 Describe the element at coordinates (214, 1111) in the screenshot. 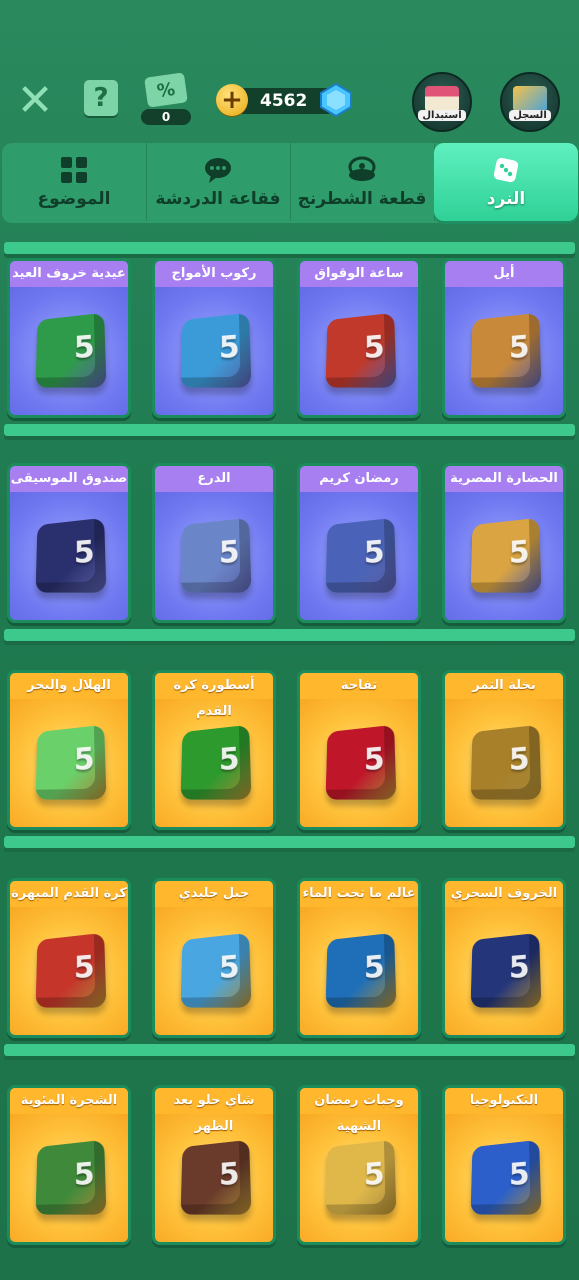

I see `dice-card-title: شاي حلو بعد الظهر` at that location.